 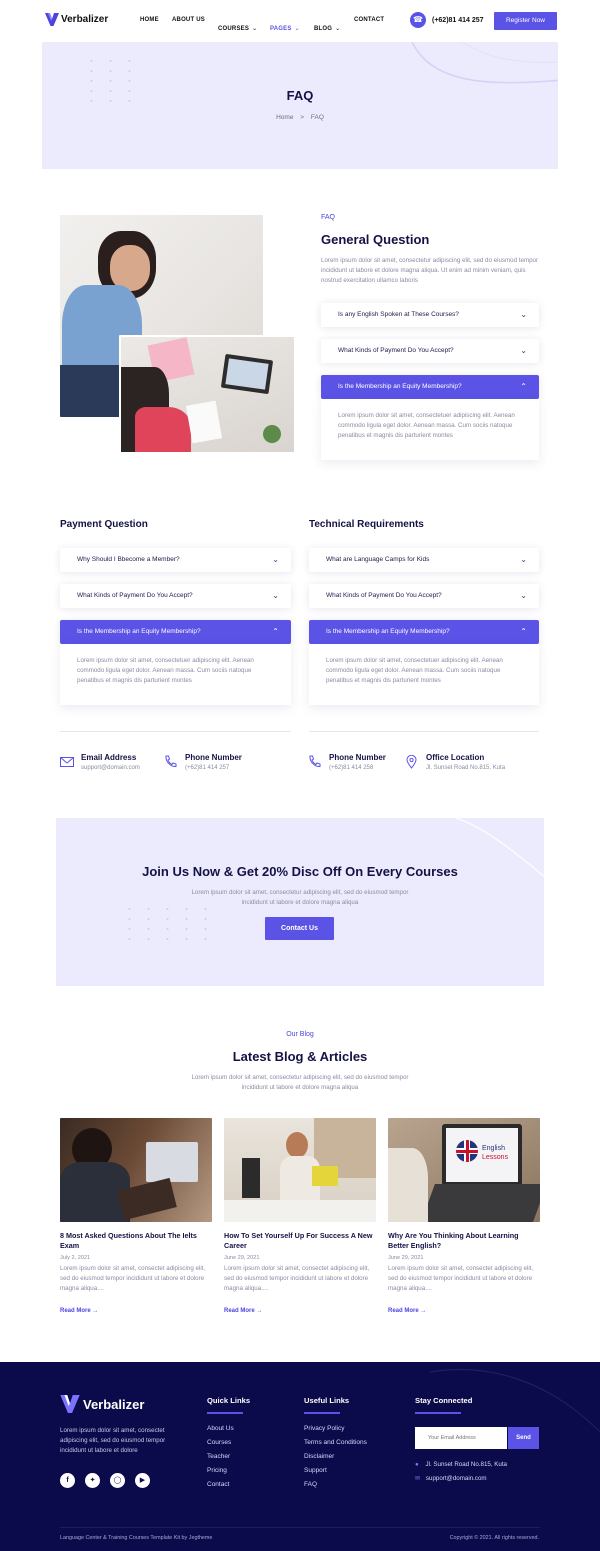 I want to click on logo-mark-icon, so click(x=52, y=19).